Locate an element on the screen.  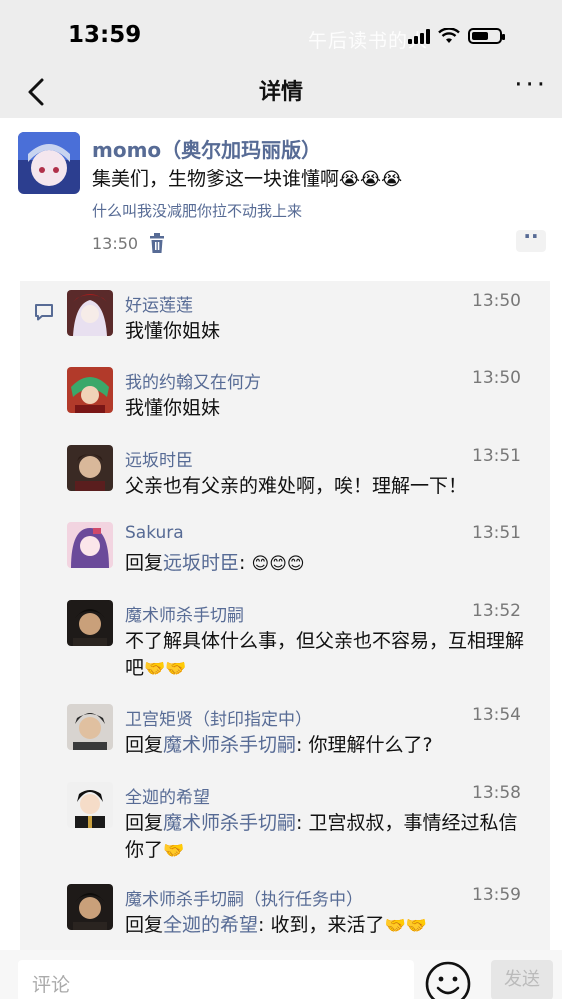
more-dots-icon: ··· is located at coordinates (531, 85).